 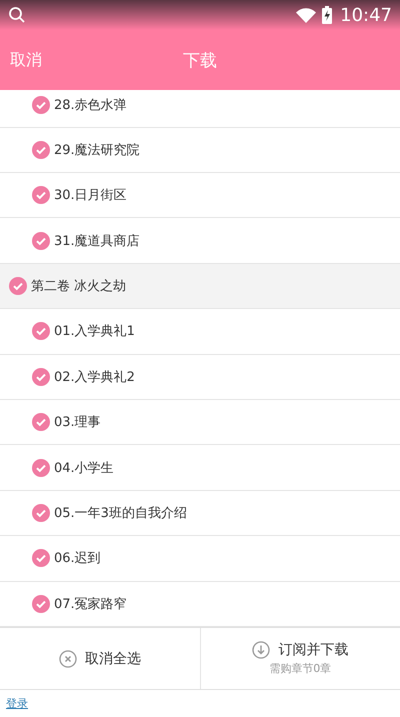 What do you see at coordinates (200, 604) in the screenshot?
I see `chapter-row: 07.冤家路窄` at bounding box center [200, 604].